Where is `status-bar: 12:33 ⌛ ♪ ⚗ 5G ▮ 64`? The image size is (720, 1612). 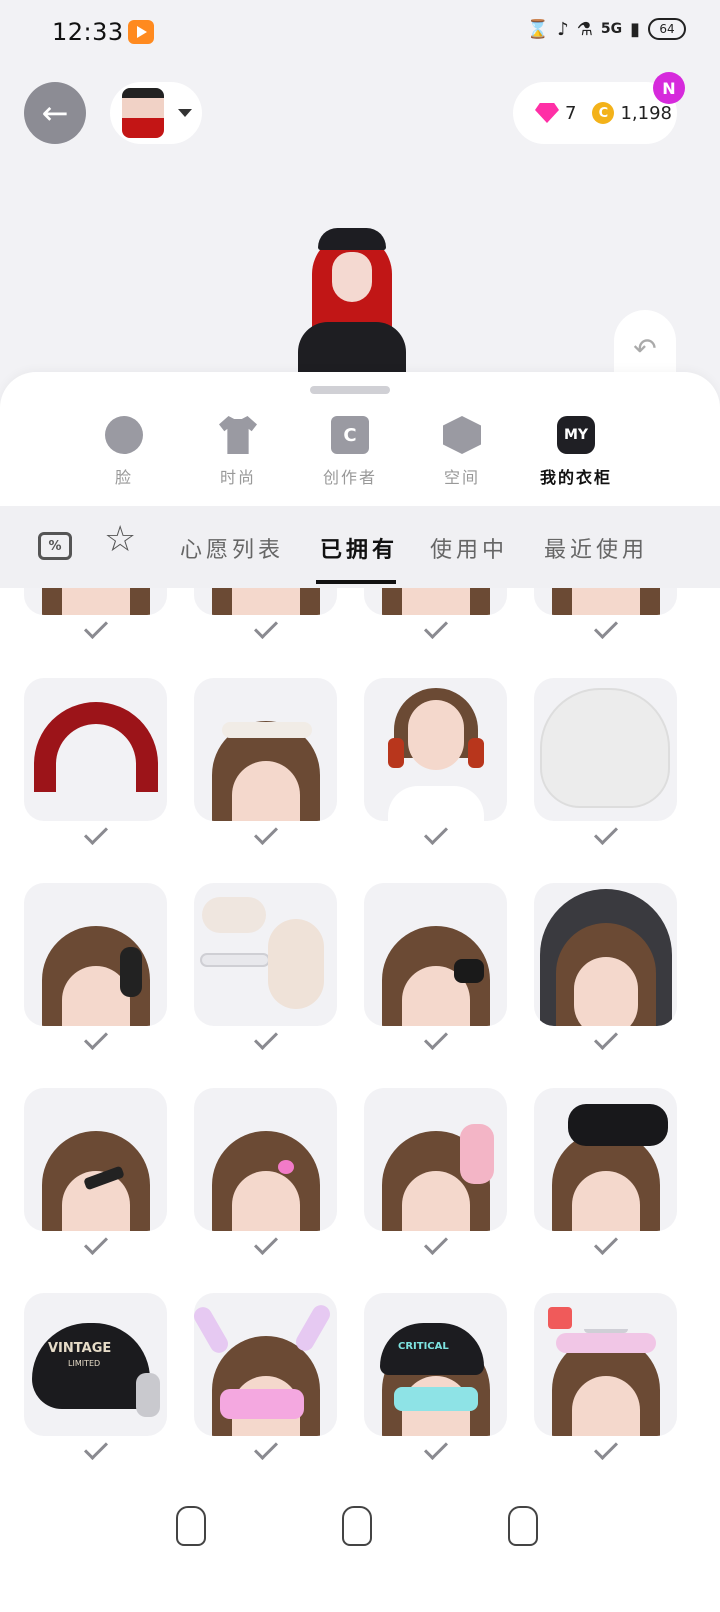
status-bar: 12:33 ⌛ ♪ ⚗ 5G ▮ 64 is located at coordinates (360, 32).